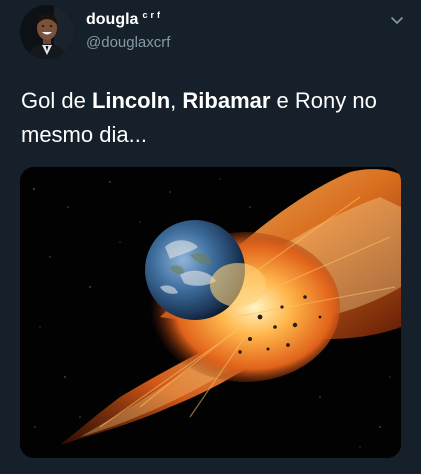 The image size is (421, 474). Describe the element at coordinates (131, 100) in the screenshot. I see `tweet-text-mention-lincoln: Lincoln` at that location.